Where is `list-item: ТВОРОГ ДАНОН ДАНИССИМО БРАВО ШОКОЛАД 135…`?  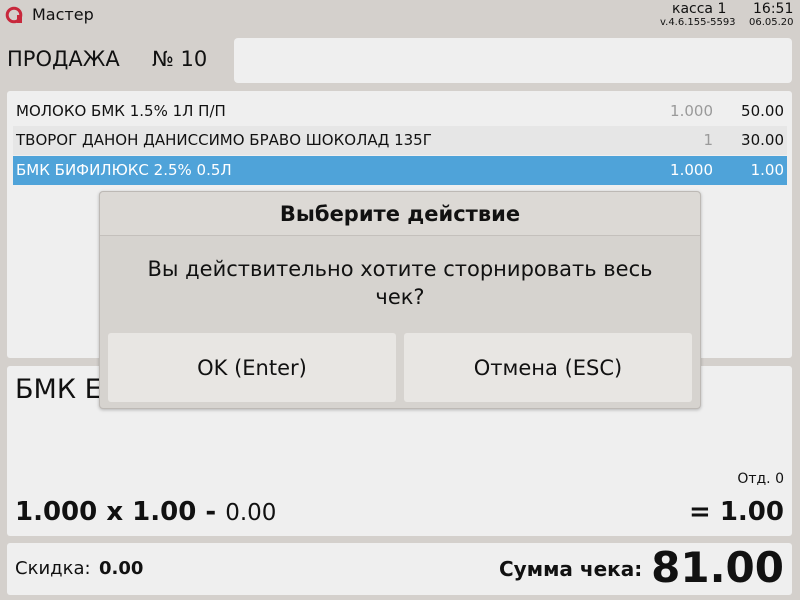
list-item: ТВОРОГ ДАНОН ДАНИССИМО БРАВО ШОКОЛАД 135… is located at coordinates (400, 140).